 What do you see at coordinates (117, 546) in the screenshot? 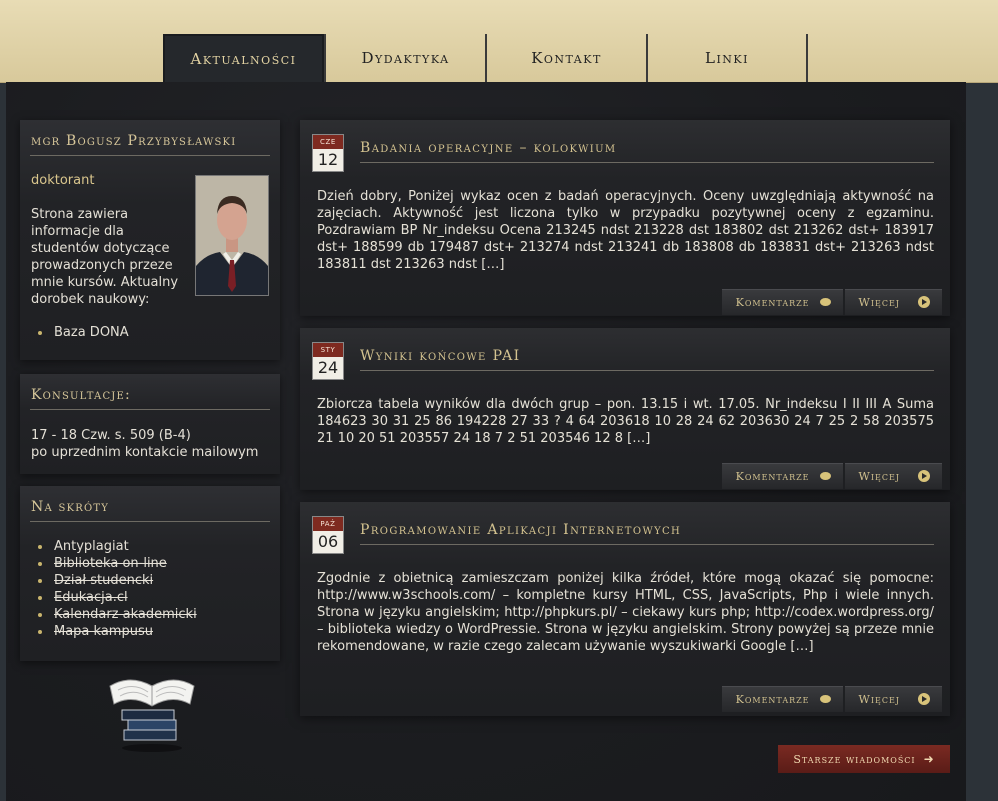
I see `shortcut-antyplagiat: Antyplagiat` at bounding box center [117, 546].